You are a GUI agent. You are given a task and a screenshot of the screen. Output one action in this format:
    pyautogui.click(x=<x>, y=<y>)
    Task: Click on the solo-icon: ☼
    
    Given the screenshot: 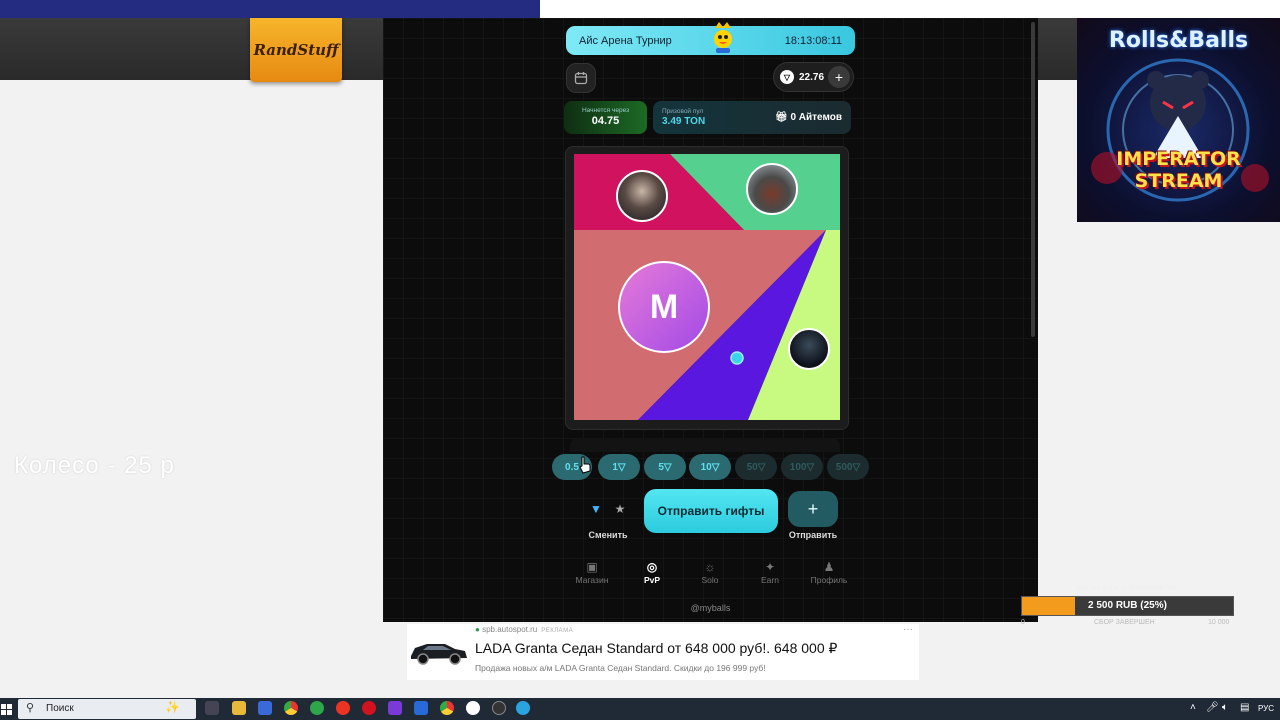 What is the action you would take?
    pyautogui.click(x=710, y=567)
    